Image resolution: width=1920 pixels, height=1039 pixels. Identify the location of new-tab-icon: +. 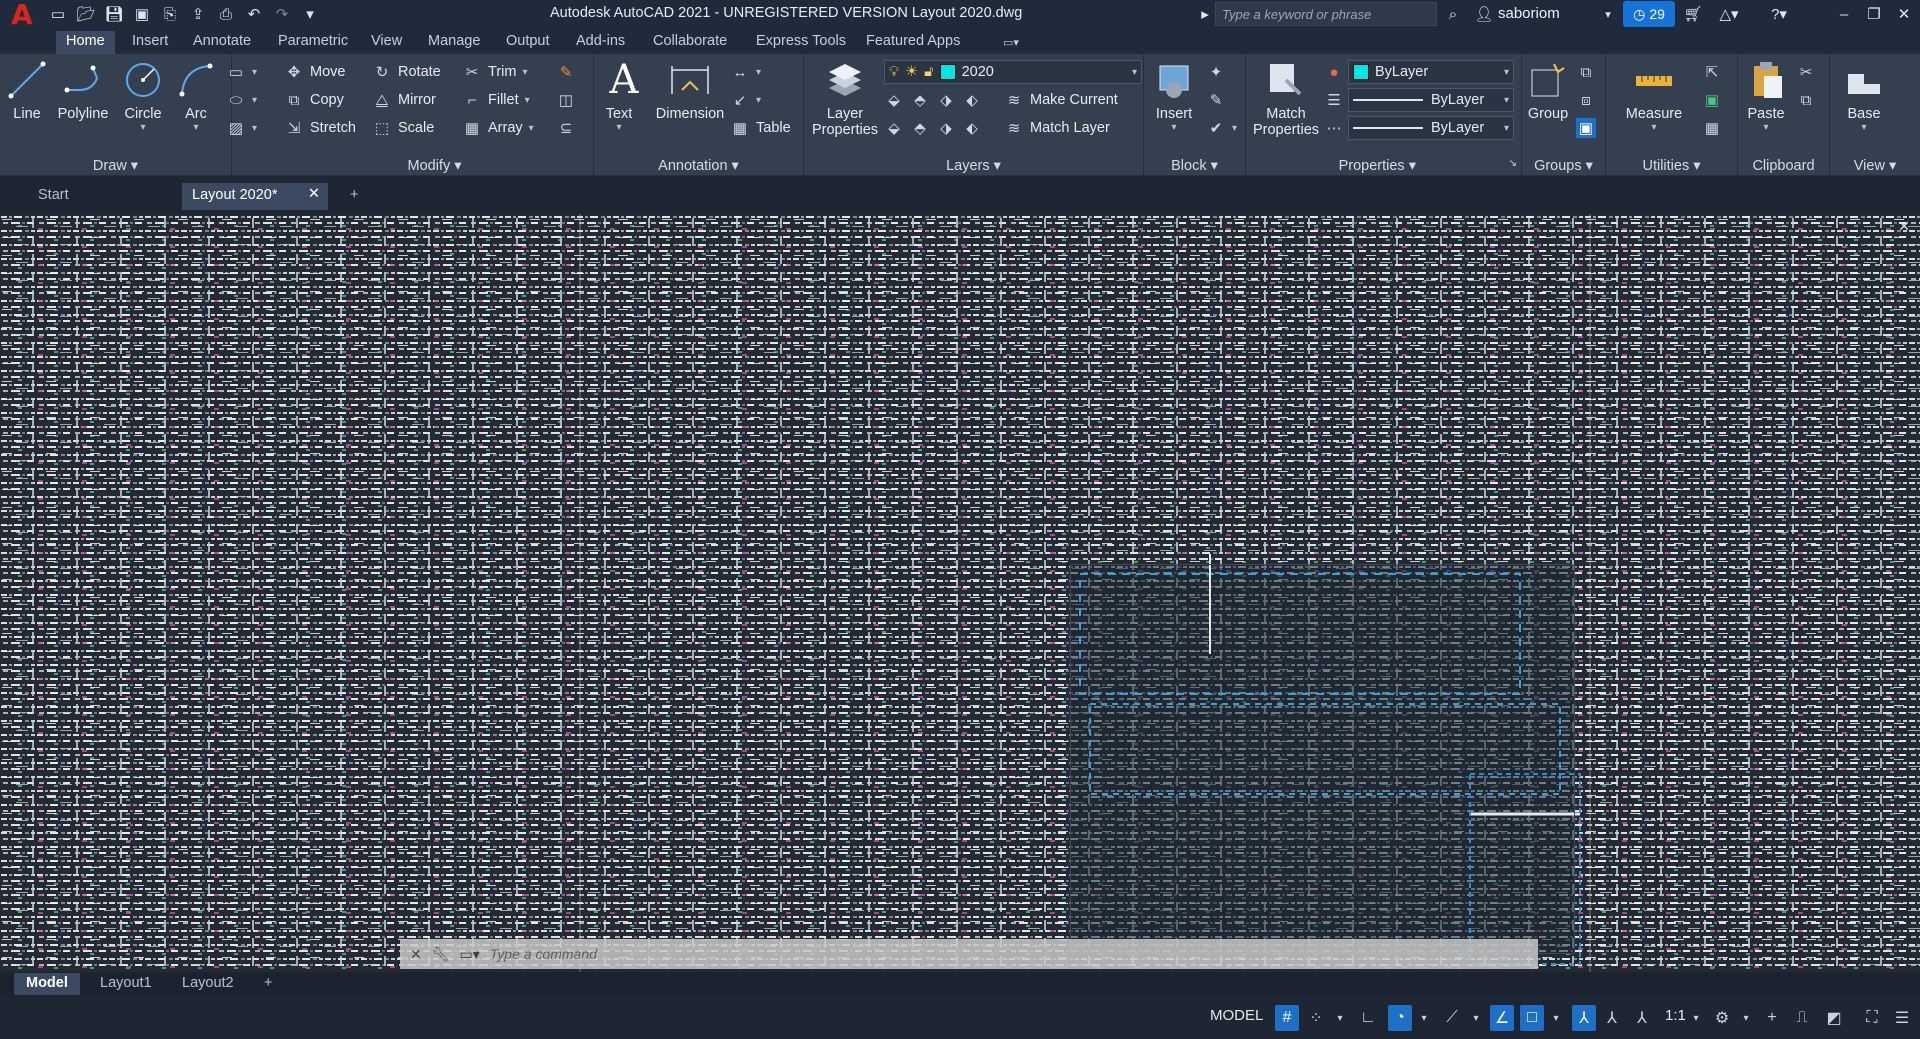
(354, 196).